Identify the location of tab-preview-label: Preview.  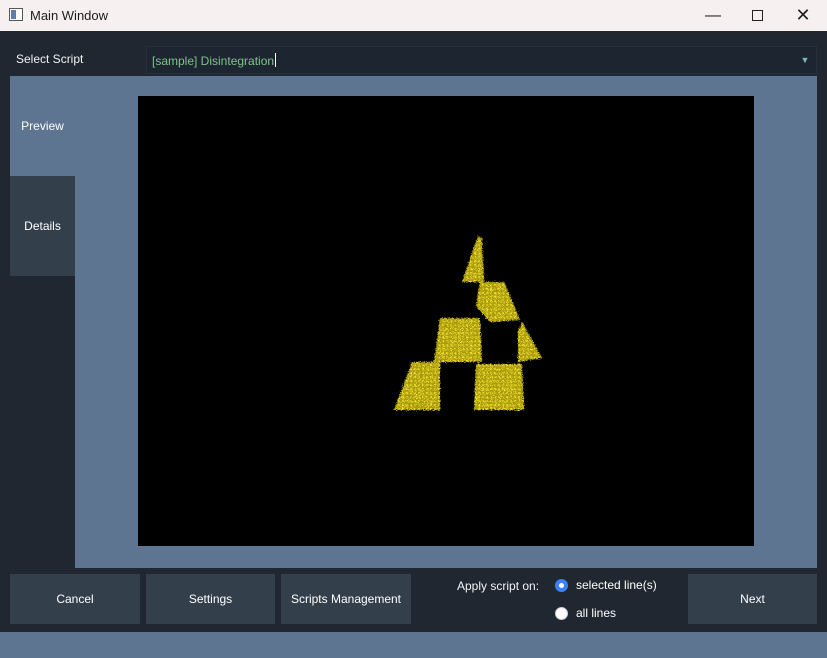
(42, 126).